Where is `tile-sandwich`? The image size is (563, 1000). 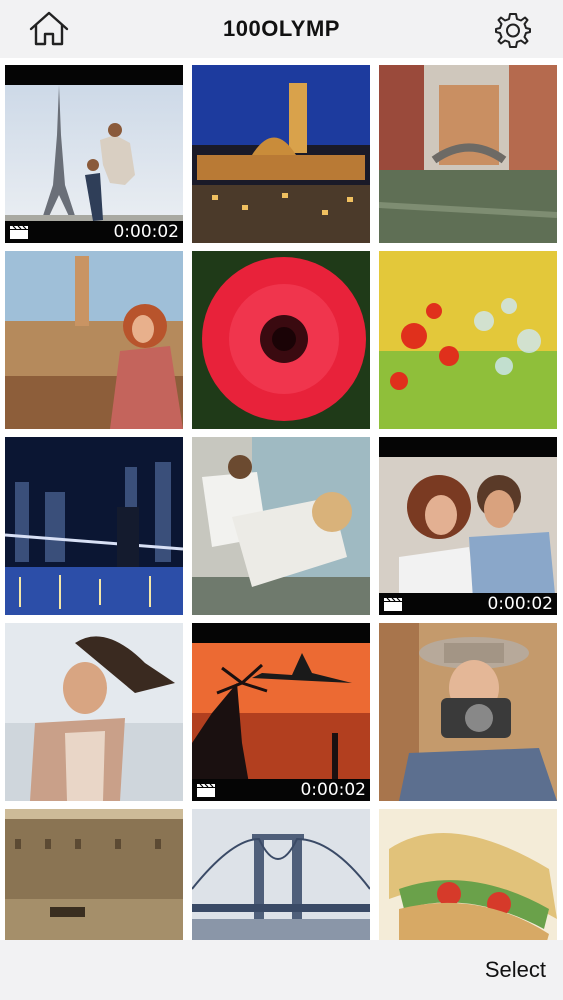 tile-sandwich is located at coordinates (468, 874).